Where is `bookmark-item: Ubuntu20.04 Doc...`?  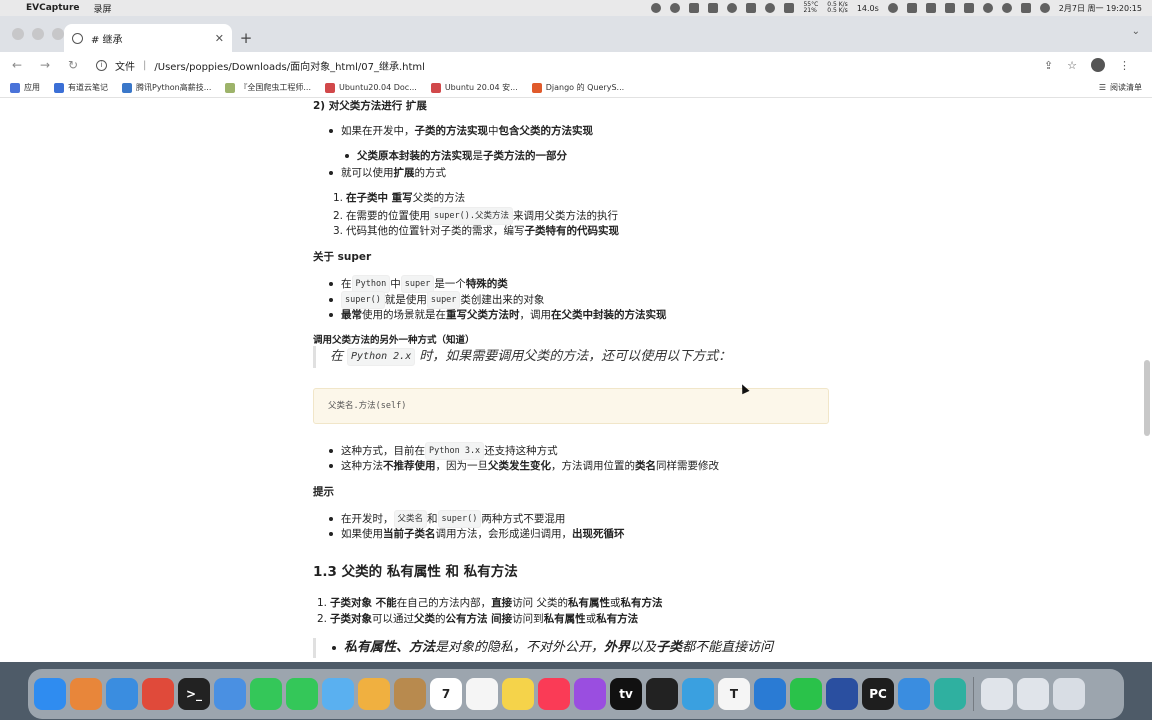 bookmark-item: Ubuntu20.04 Doc... is located at coordinates (371, 87).